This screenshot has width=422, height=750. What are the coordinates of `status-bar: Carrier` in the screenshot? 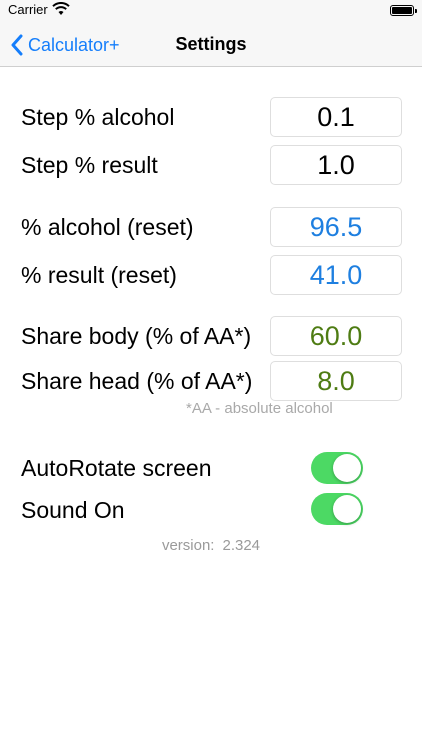 It's located at (211, 12).